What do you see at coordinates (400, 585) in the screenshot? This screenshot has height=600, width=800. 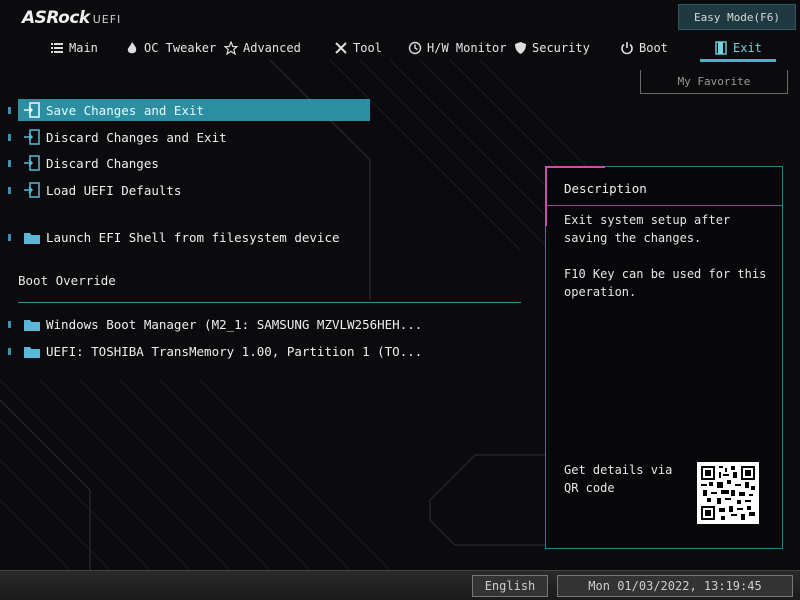 I see `status-bar: English Mon 01/03/2022, 13:19:45` at bounding box center [400, 585].